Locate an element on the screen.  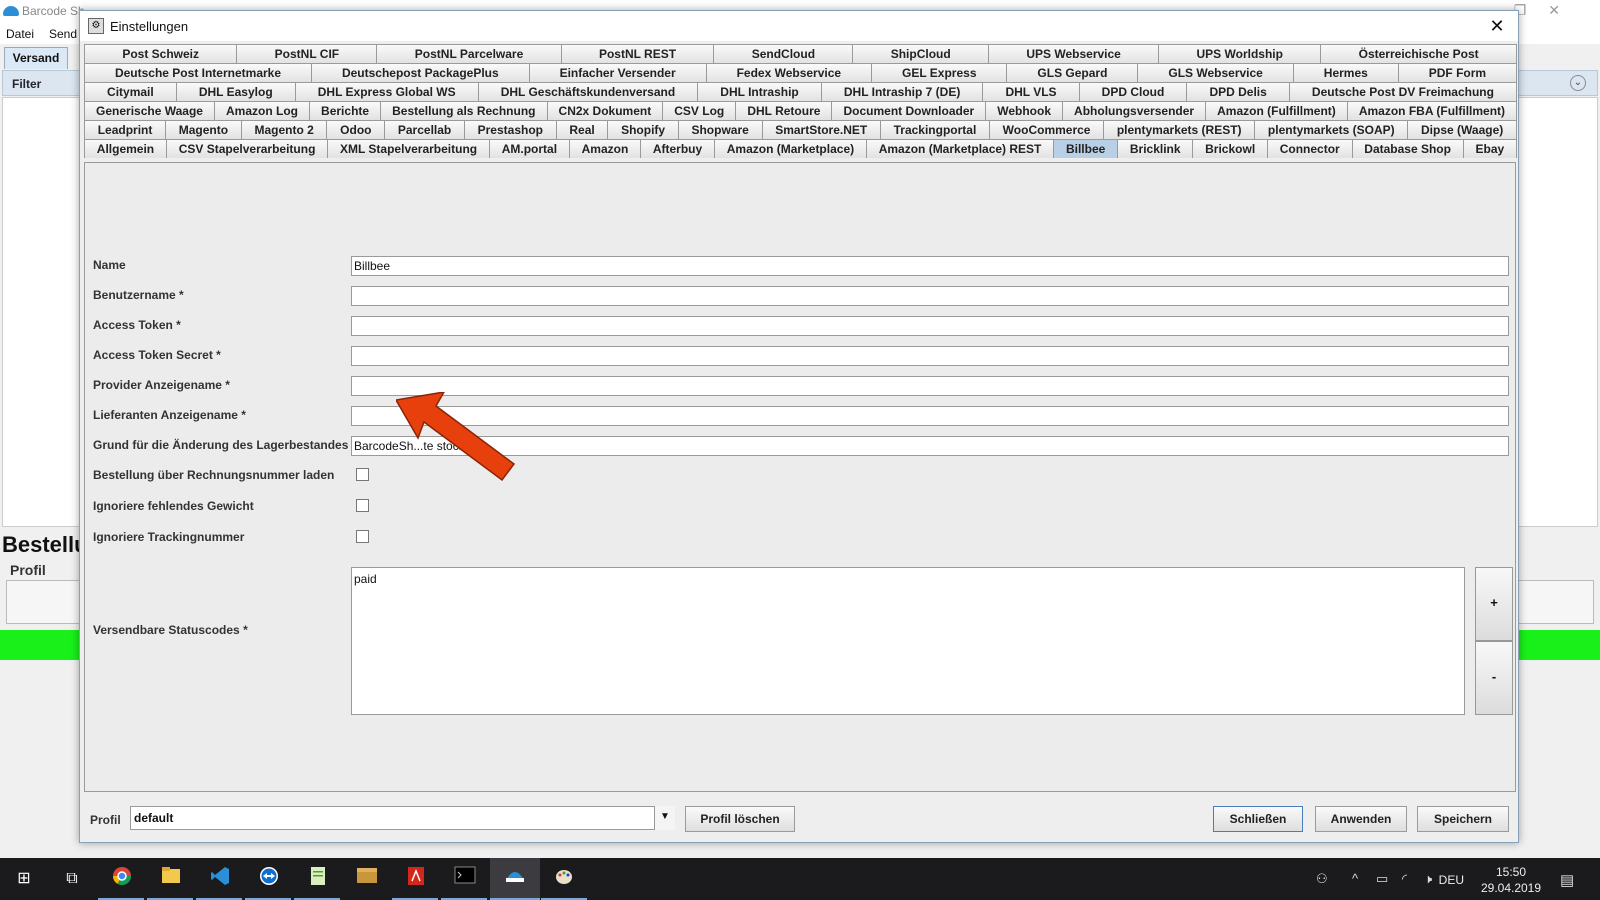
bestellung-rechnungsnummer-checkbox is located at coordinates (362, 474).